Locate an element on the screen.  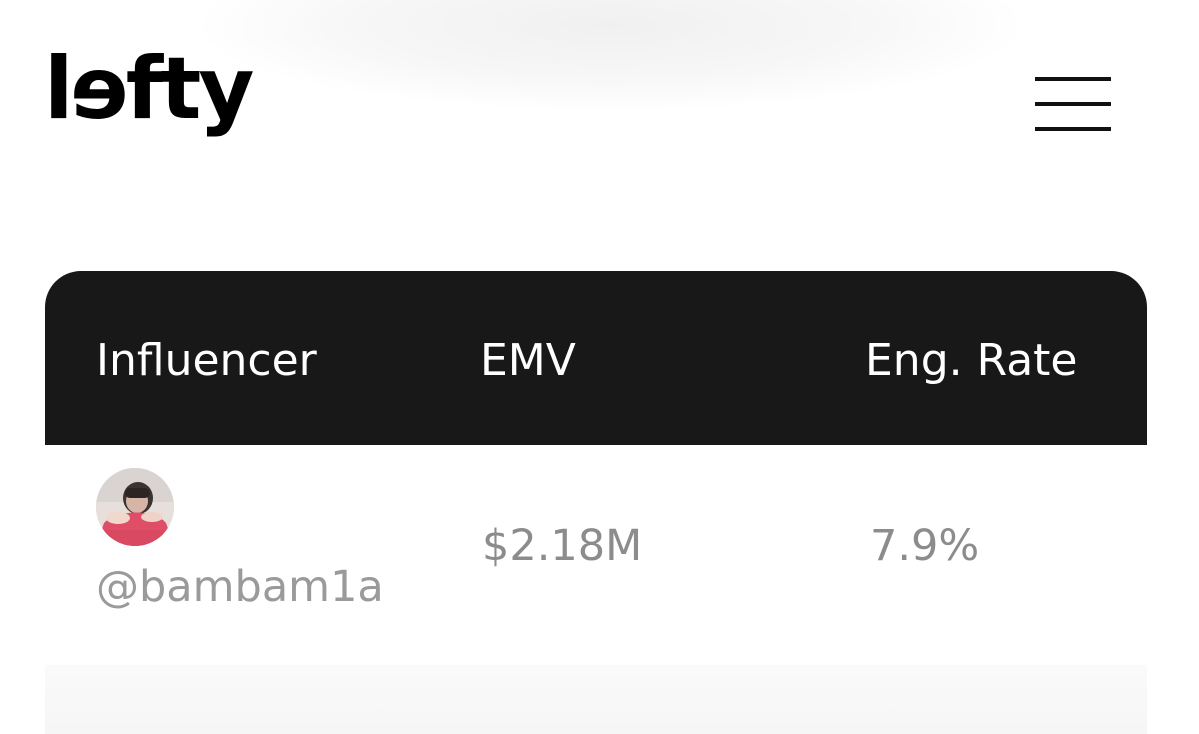
top-shadow is located at coordinates (610, 55).